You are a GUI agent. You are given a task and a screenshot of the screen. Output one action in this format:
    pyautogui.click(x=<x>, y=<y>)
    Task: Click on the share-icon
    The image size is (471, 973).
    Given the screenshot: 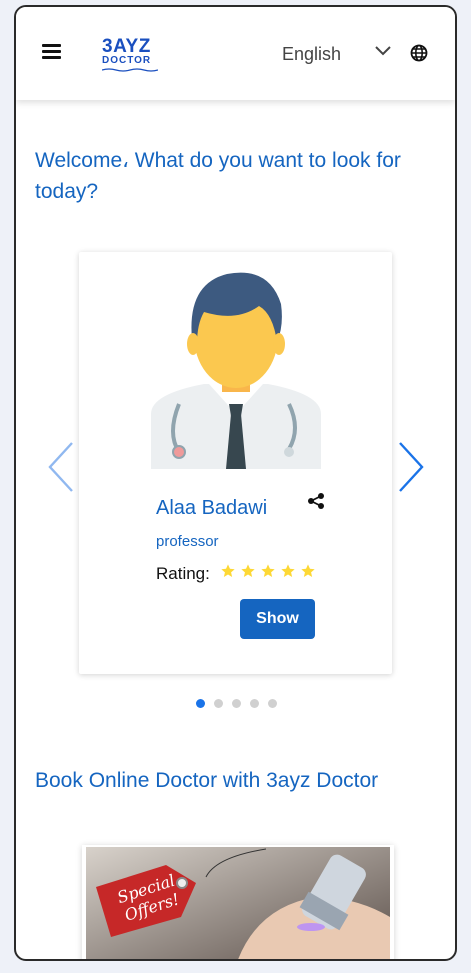 What is the action you would take?
    pyautogui.click(x=316, y=501)
    